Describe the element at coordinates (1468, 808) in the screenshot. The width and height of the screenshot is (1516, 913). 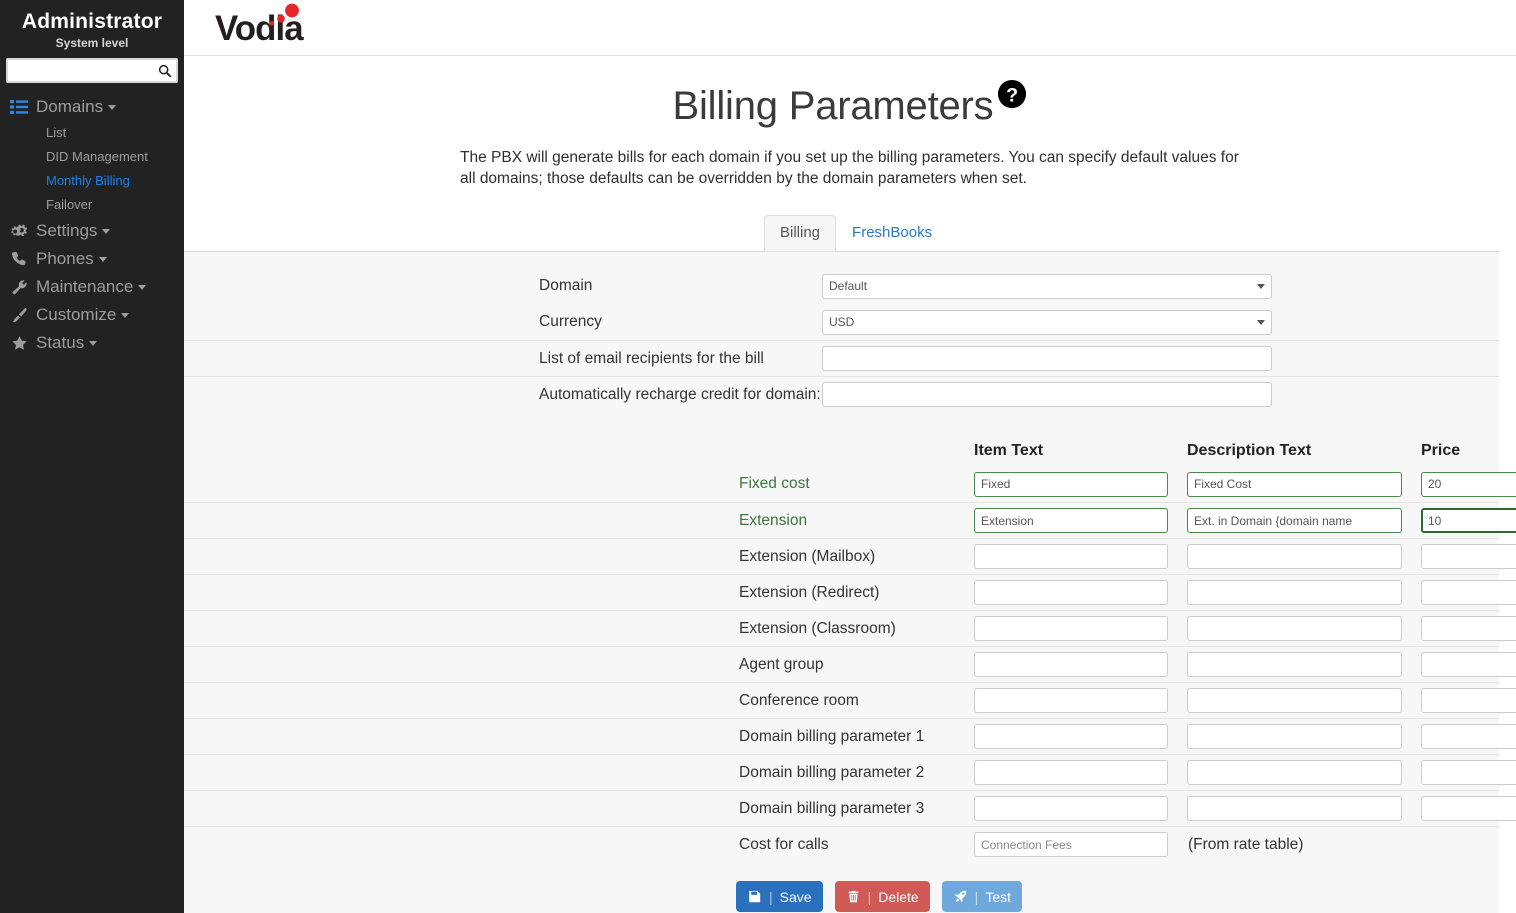
I see `domain-billing-parameter-3-price-input` at that location.